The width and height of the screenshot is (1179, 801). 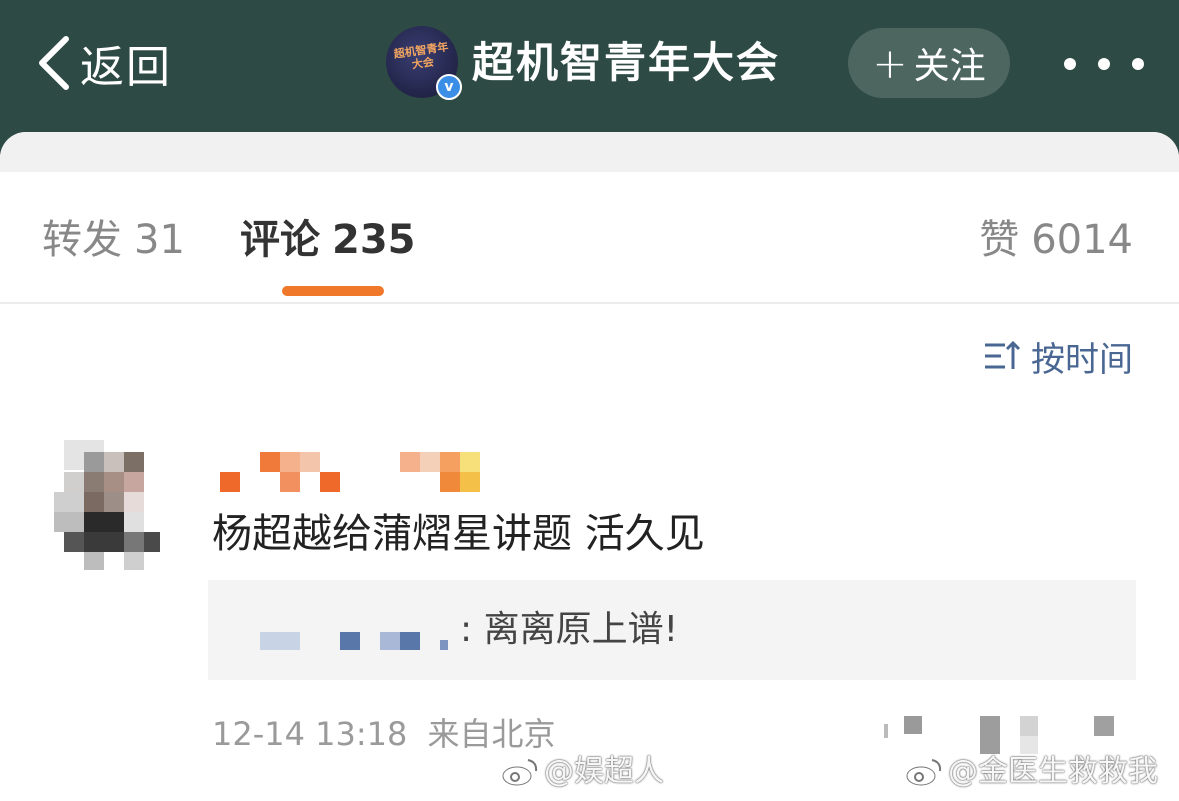 I want to click on tabs-divider, so click(x=589, y=303).